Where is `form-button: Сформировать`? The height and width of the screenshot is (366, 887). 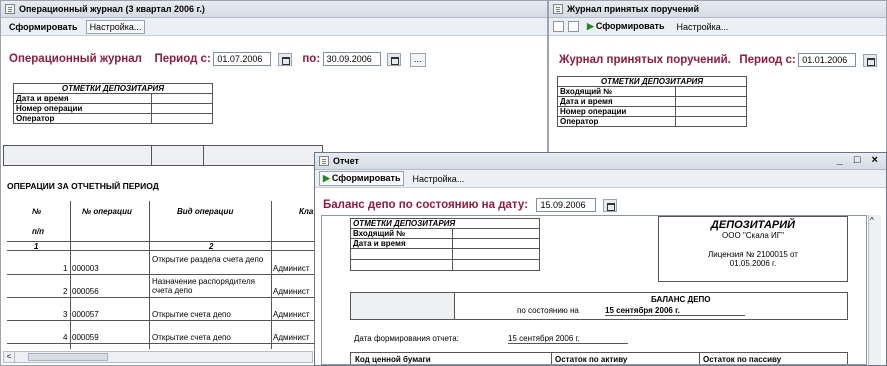
form-button: Сформировать is located at coordinates (43, 27).